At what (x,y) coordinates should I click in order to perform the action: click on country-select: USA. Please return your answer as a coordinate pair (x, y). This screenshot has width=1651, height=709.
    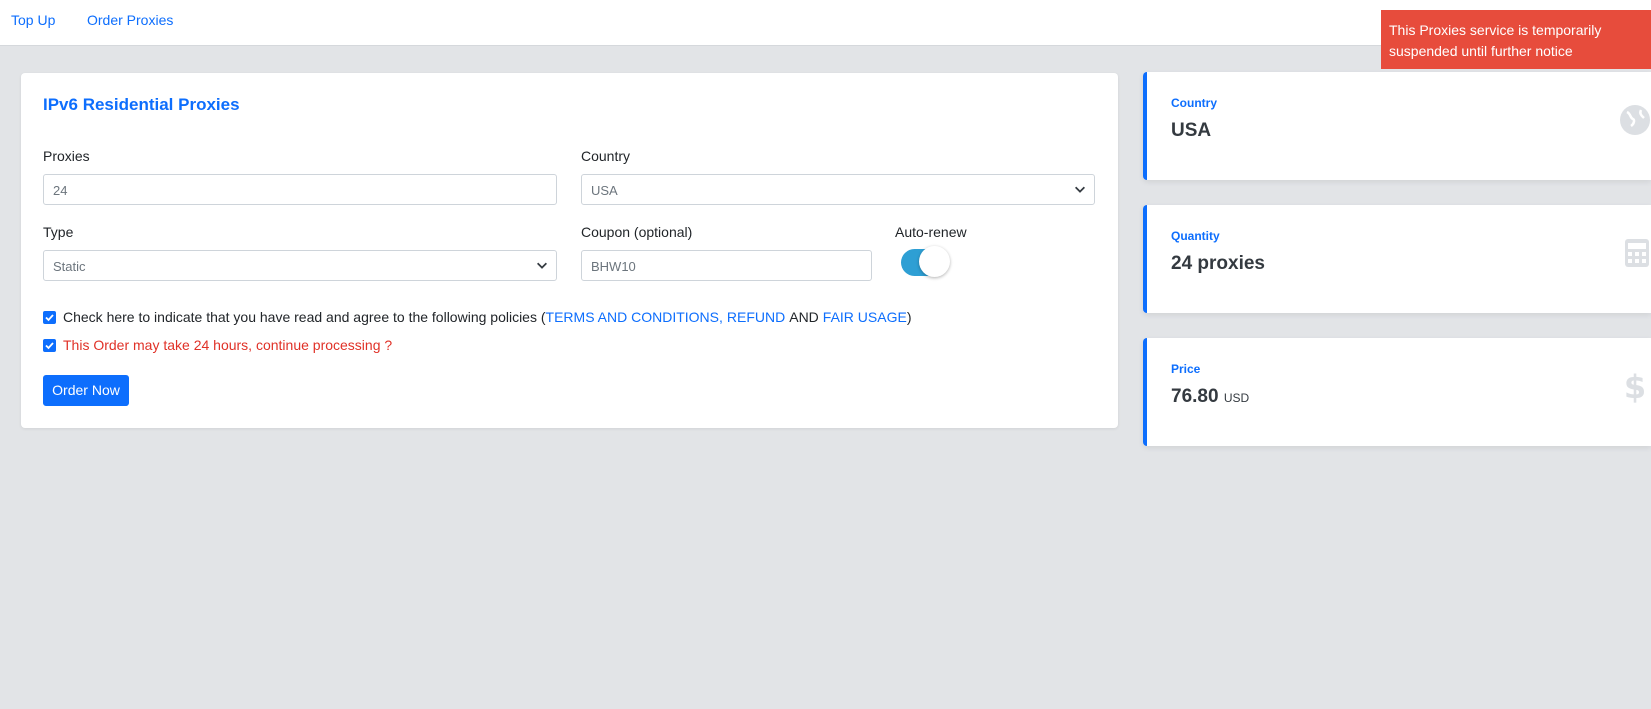
    Looking at the image, I should click on (838, 189).